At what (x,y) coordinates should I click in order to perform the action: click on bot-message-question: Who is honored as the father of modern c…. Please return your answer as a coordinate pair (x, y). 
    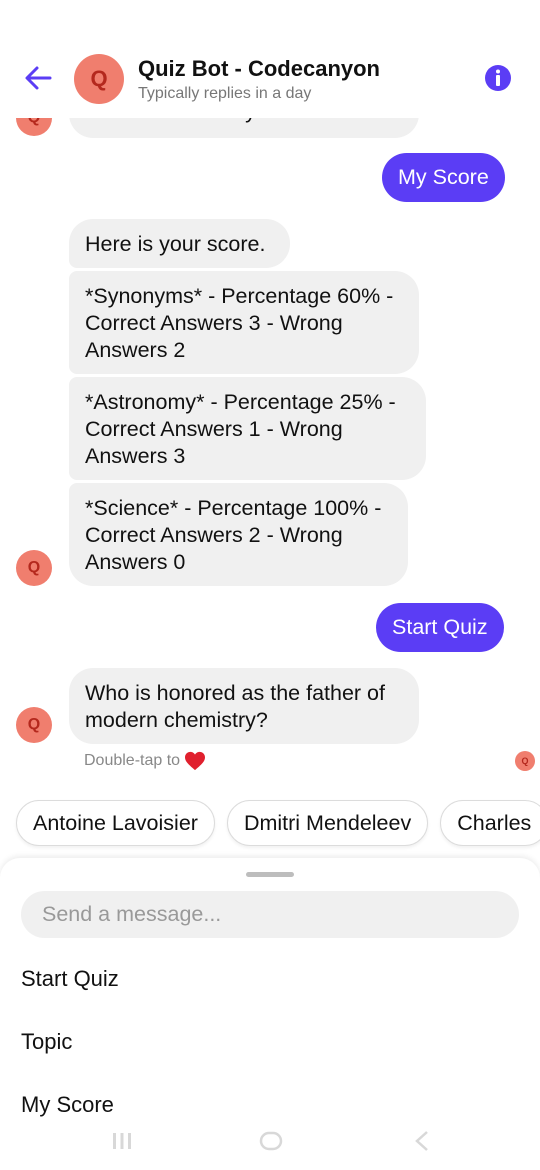
    Looking at the image, I should click on (244, 706).